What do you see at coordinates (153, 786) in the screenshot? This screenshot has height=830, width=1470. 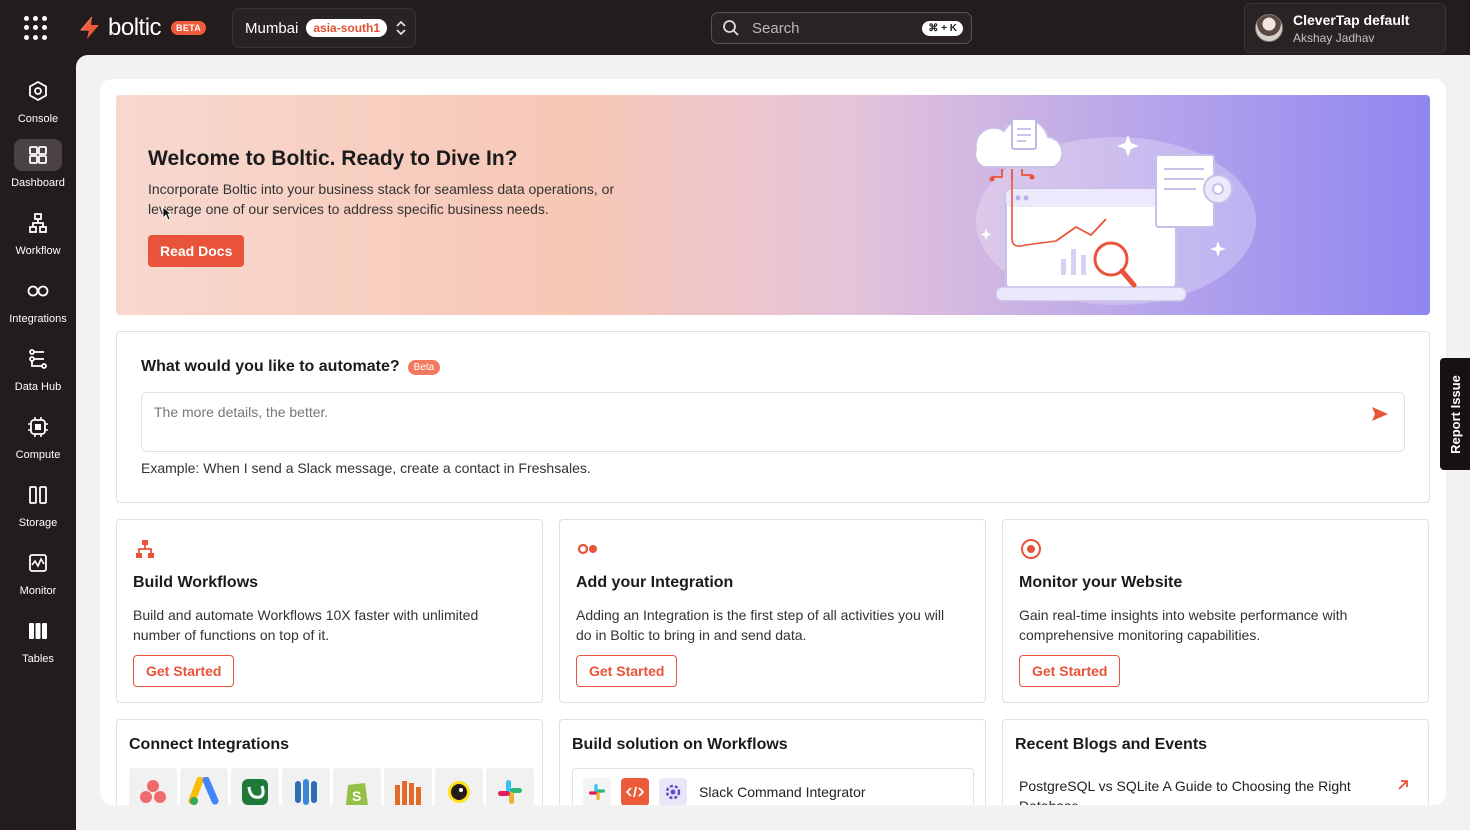 I see `asana-logo-icon` at bounding box center [153, 786].